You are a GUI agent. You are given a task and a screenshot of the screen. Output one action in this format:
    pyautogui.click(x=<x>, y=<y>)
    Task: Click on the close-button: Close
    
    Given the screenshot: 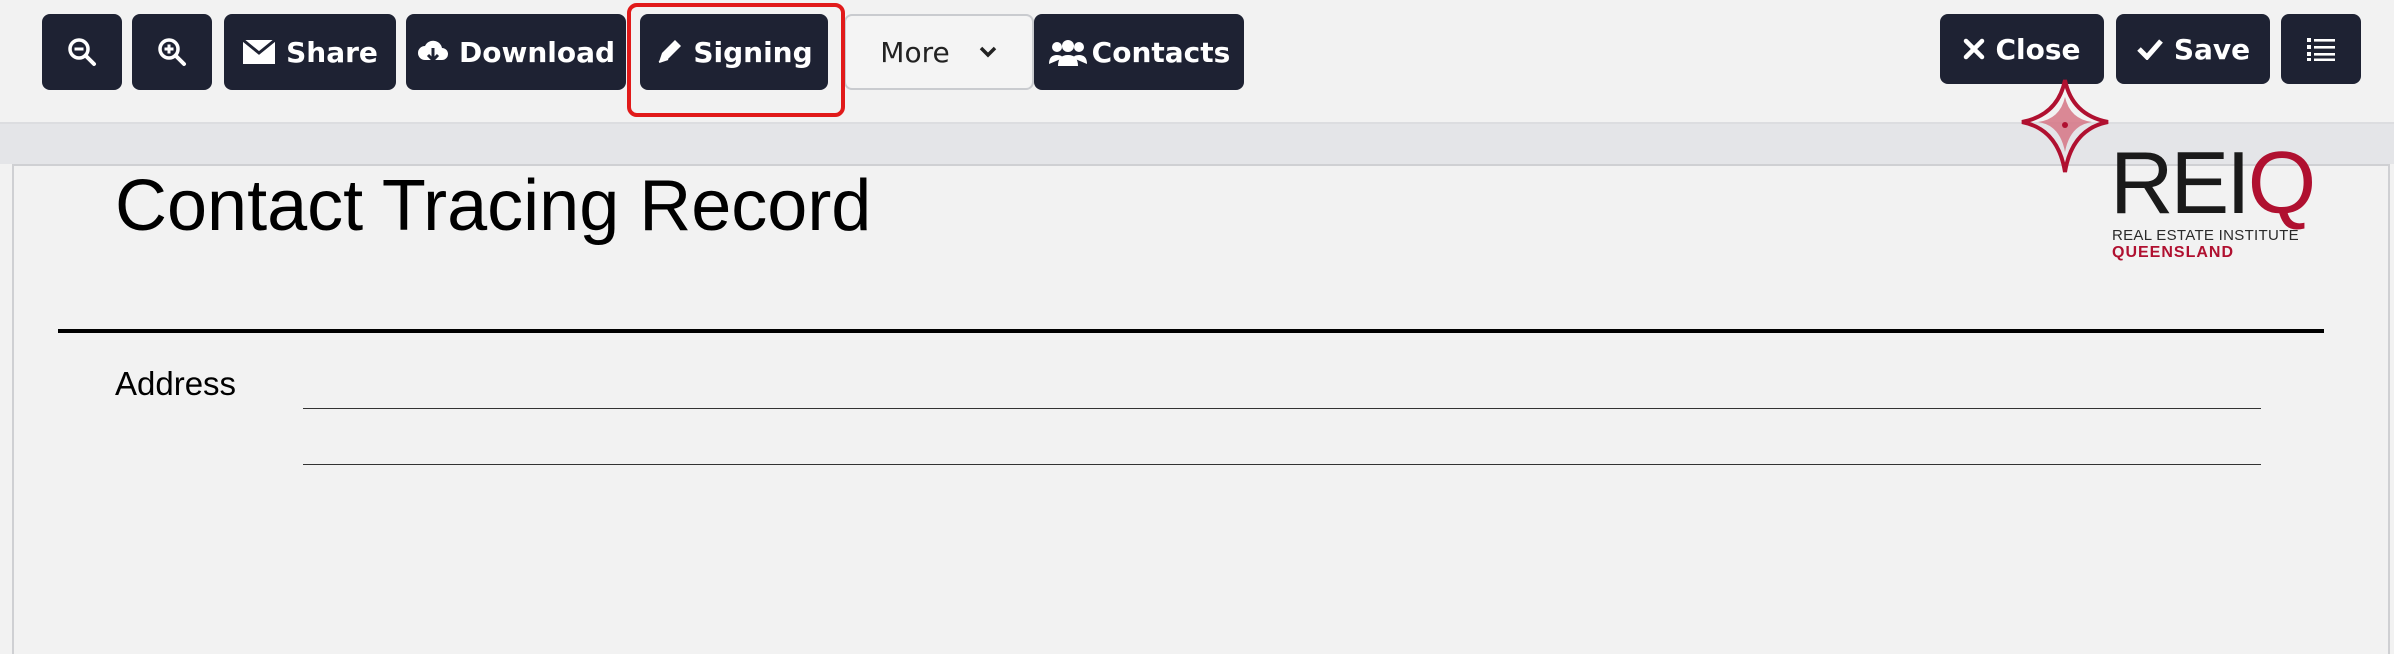 What is the action you would take?
    pyautogui.click(x=2022, y=49)
    